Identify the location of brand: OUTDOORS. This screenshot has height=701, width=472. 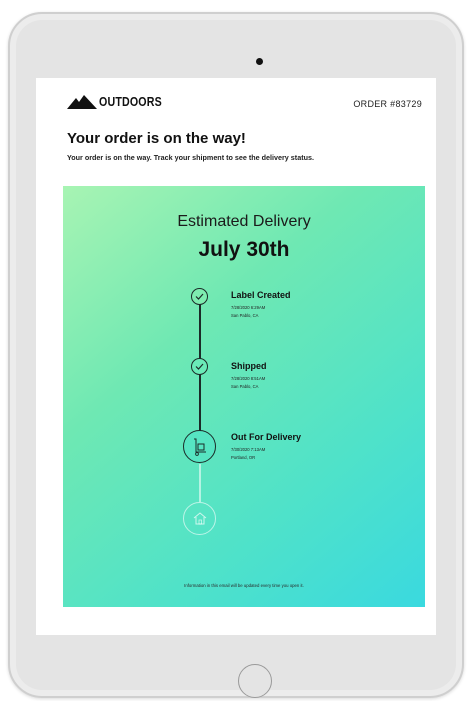
(121, 101).